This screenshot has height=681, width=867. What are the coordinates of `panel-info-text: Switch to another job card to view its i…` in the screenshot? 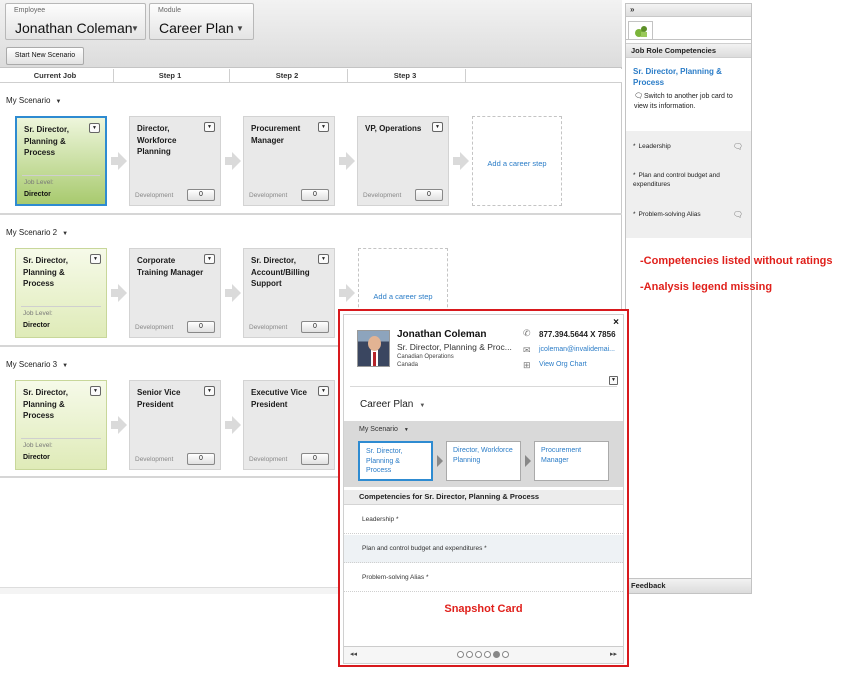 It's located at (683, 101).